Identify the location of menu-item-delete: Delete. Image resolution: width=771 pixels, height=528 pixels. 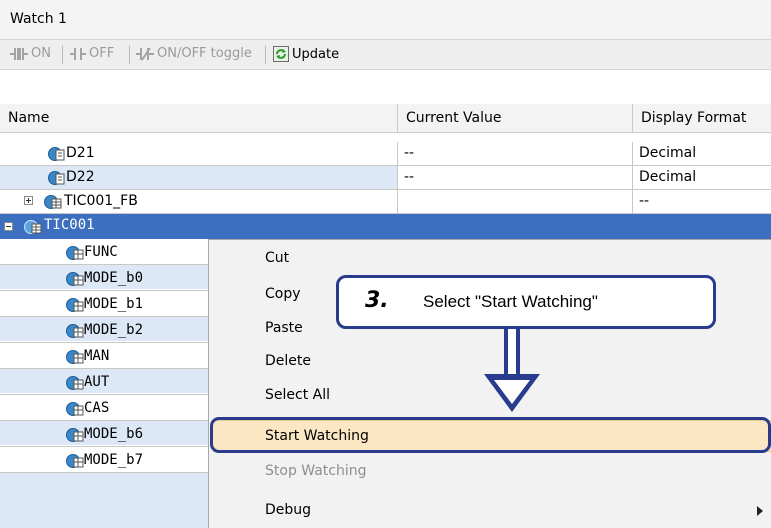
(288, 361).